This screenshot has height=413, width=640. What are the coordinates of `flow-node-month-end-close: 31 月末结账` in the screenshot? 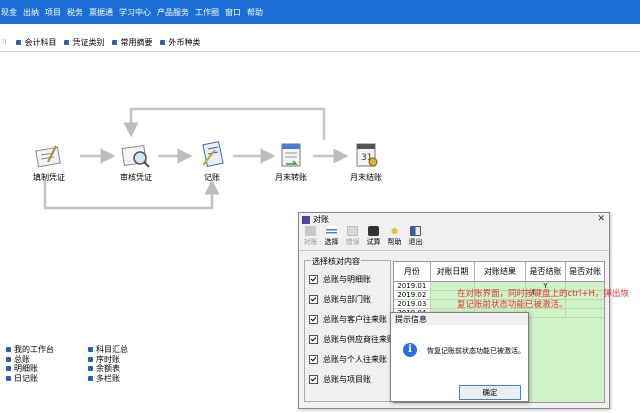 It's located at (366, 161).